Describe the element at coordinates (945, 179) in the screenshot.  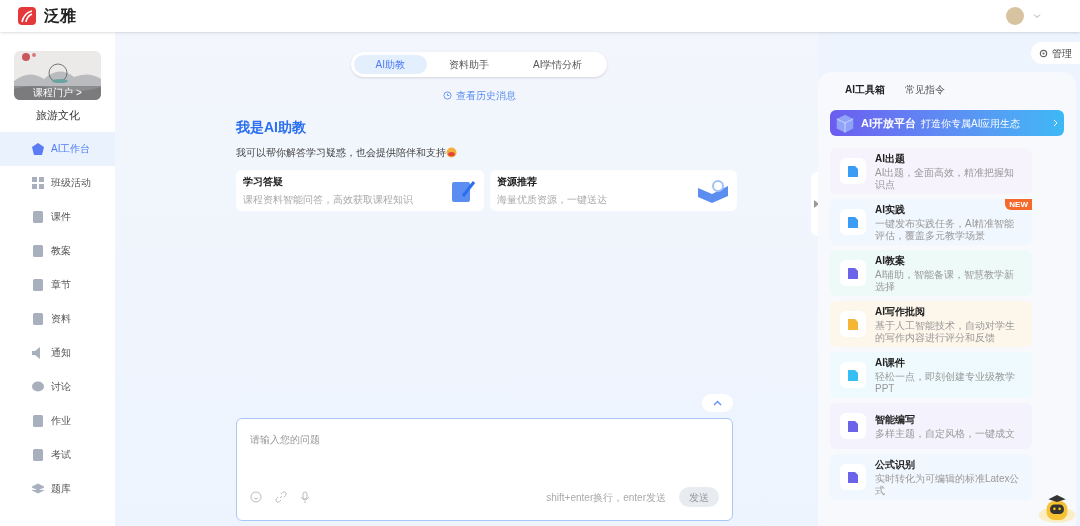
I see `tool-description: AI出题，全面高效，精准把握知识点` at that location.